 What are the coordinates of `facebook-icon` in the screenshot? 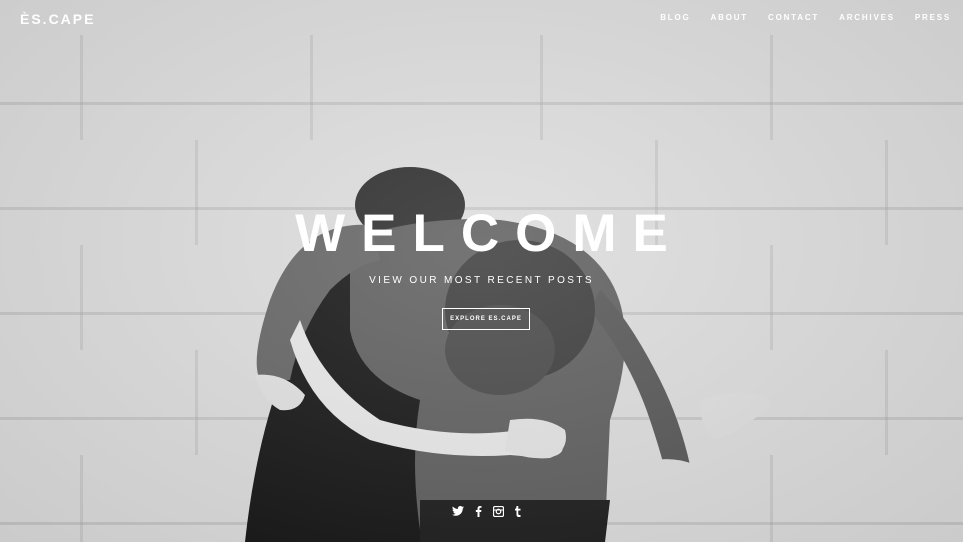 It's located at (478, 511).